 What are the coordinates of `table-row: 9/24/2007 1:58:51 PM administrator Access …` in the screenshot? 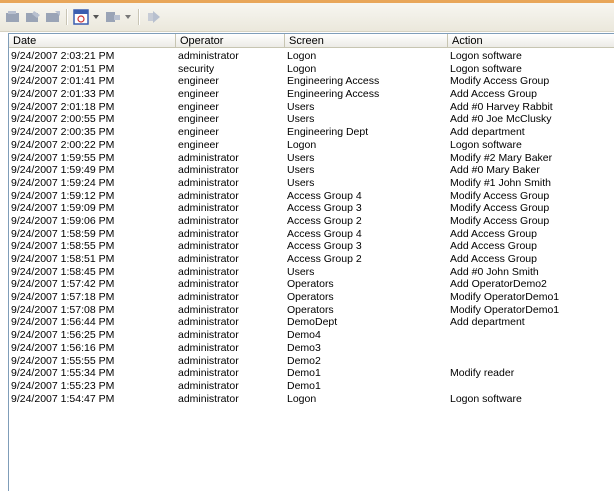 It's located at (311, 259).